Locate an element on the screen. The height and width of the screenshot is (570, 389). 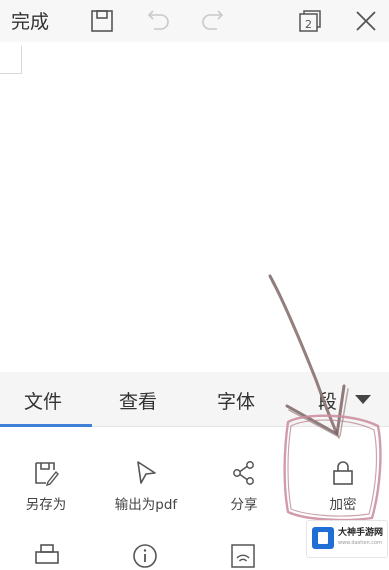
share-label: 分享 is located at coordinates (244, 505).